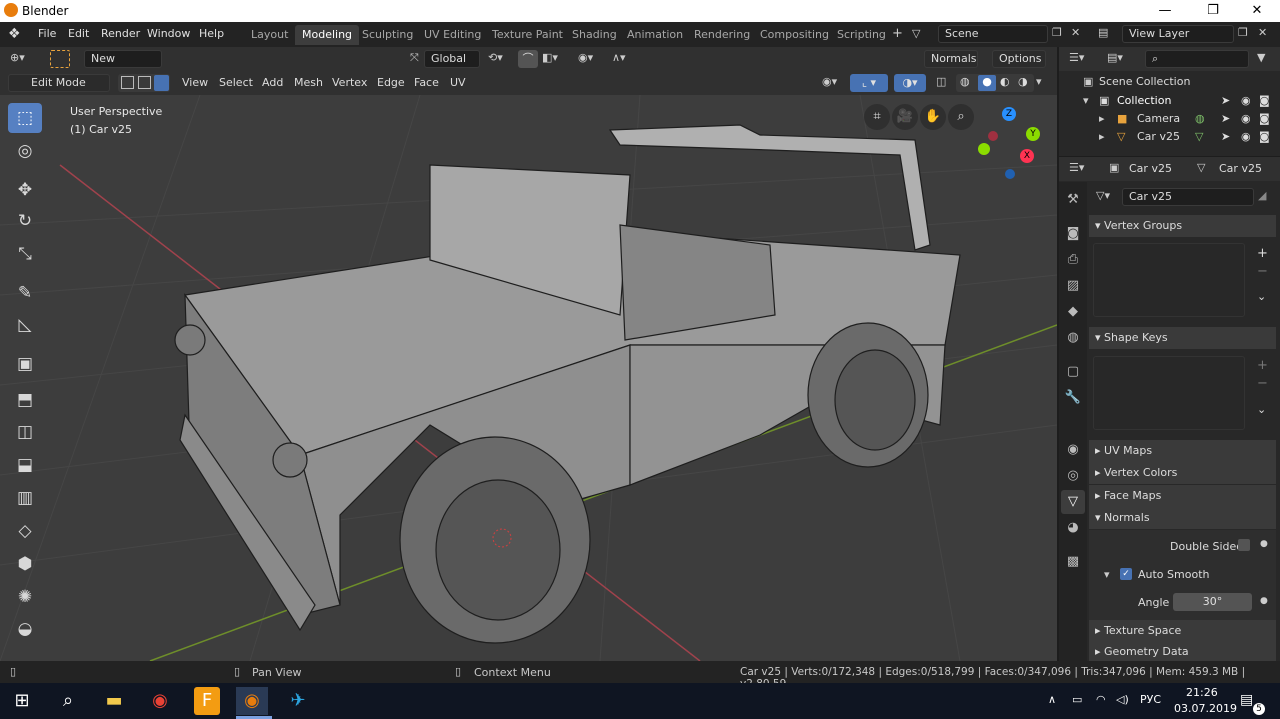 Image resolution: width=1280 pixels, height=719 pixels. I want to click on inset-tool: ◫, so click(25, 432).